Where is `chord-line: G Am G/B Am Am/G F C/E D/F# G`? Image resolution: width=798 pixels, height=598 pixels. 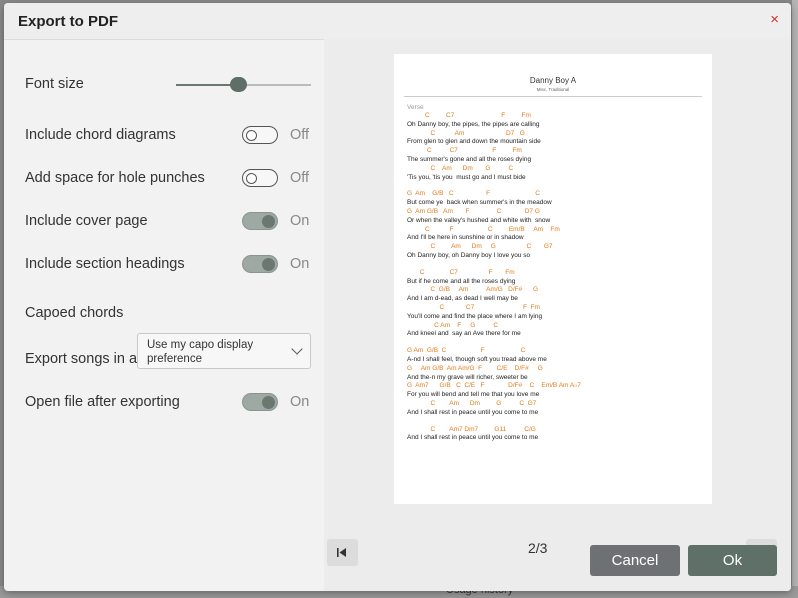 chord-line: G Am G/B Am Am/G F C/E D/F# G is located at coordinates (475, 368).